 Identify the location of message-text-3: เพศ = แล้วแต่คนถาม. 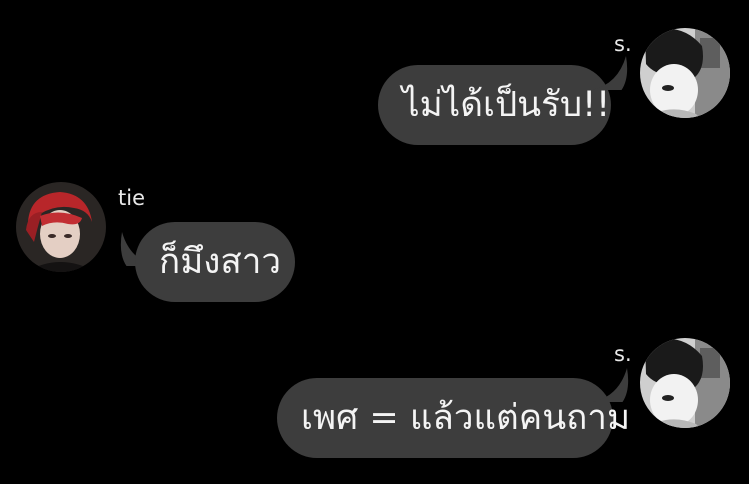
(466, 418).